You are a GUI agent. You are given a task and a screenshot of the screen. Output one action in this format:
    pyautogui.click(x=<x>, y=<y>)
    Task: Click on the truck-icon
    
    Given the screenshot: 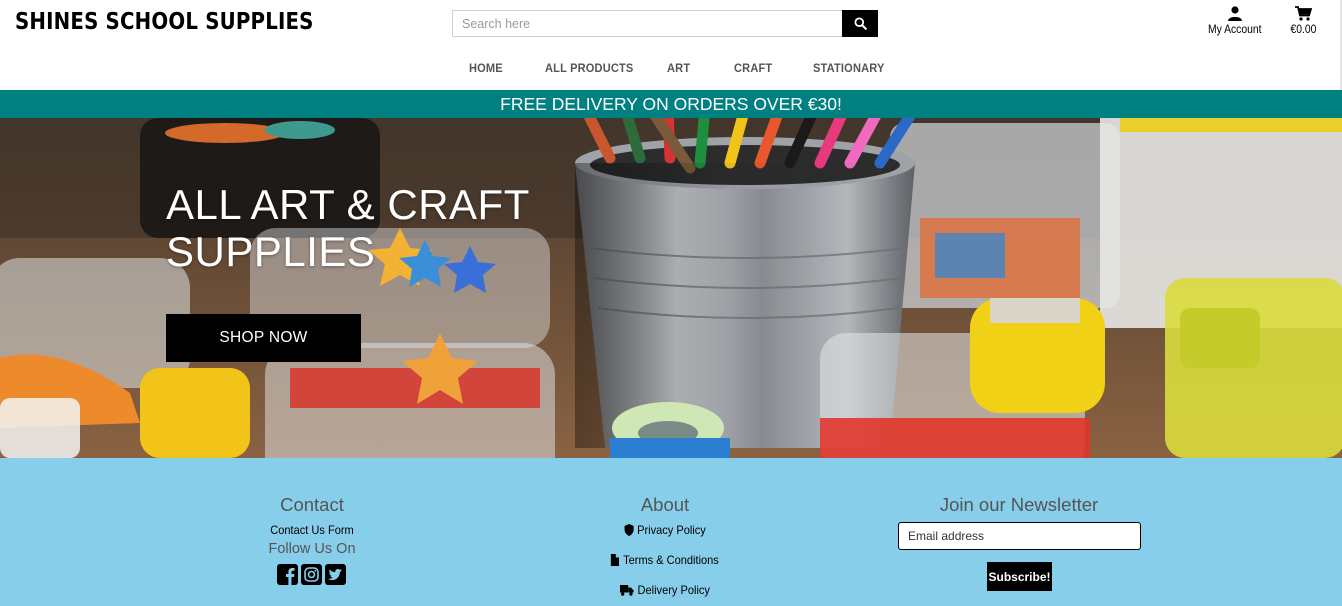 What is the action you would take?
    pyautogui.click(x=627, y=590)
    